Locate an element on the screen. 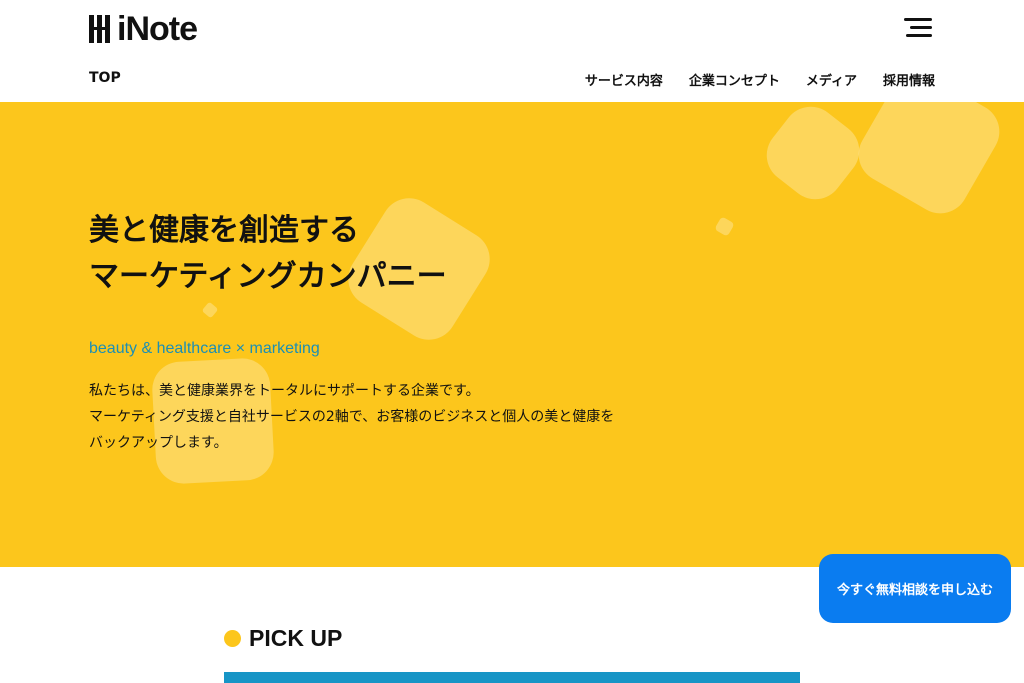 The width and height of the screenshot is (1024, 683). pickup-banner is located at coordinates (512, 677).